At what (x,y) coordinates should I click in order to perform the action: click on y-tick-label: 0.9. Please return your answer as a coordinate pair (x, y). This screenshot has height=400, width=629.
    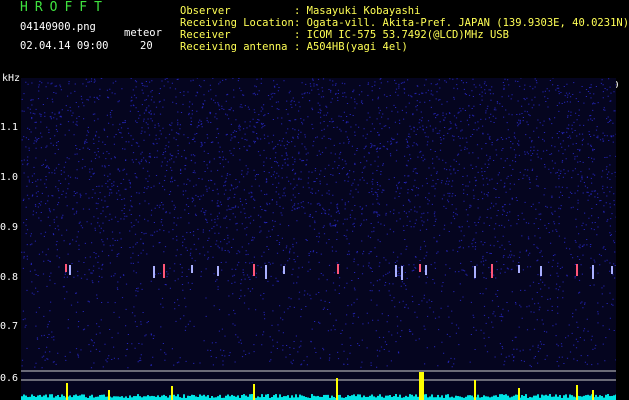
    Looking at the image, I should click on (9, 227).